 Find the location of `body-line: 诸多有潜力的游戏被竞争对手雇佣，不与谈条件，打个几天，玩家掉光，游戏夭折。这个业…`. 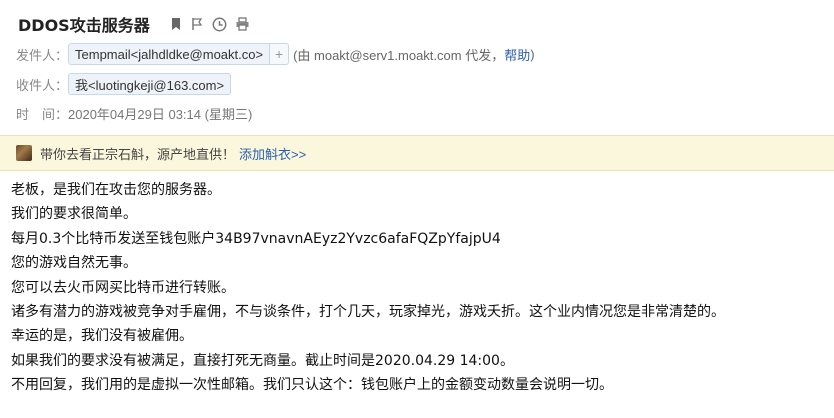

body-line: 诸多有潜力的游戏被竞争对手雇佣，不与谈条件，打个几天，玩家掉光，游戏夭折。这个业… is located at coordinates (368, 311).